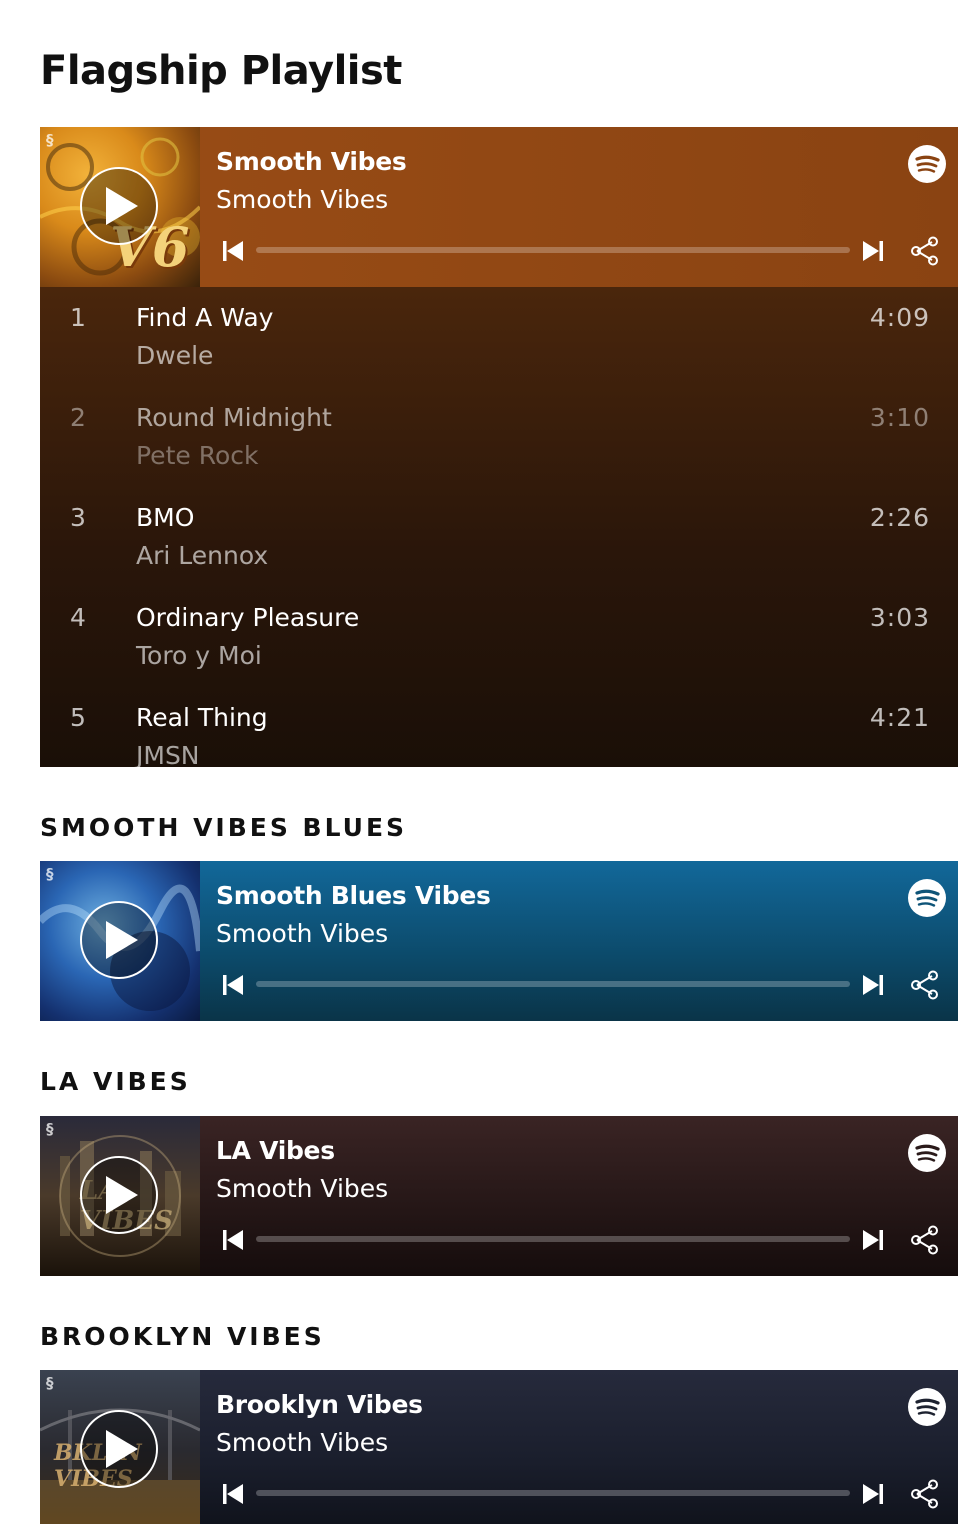 This screenshot has width=958, height=1524. I want to click on album-art: § V6, so click(120, 207).